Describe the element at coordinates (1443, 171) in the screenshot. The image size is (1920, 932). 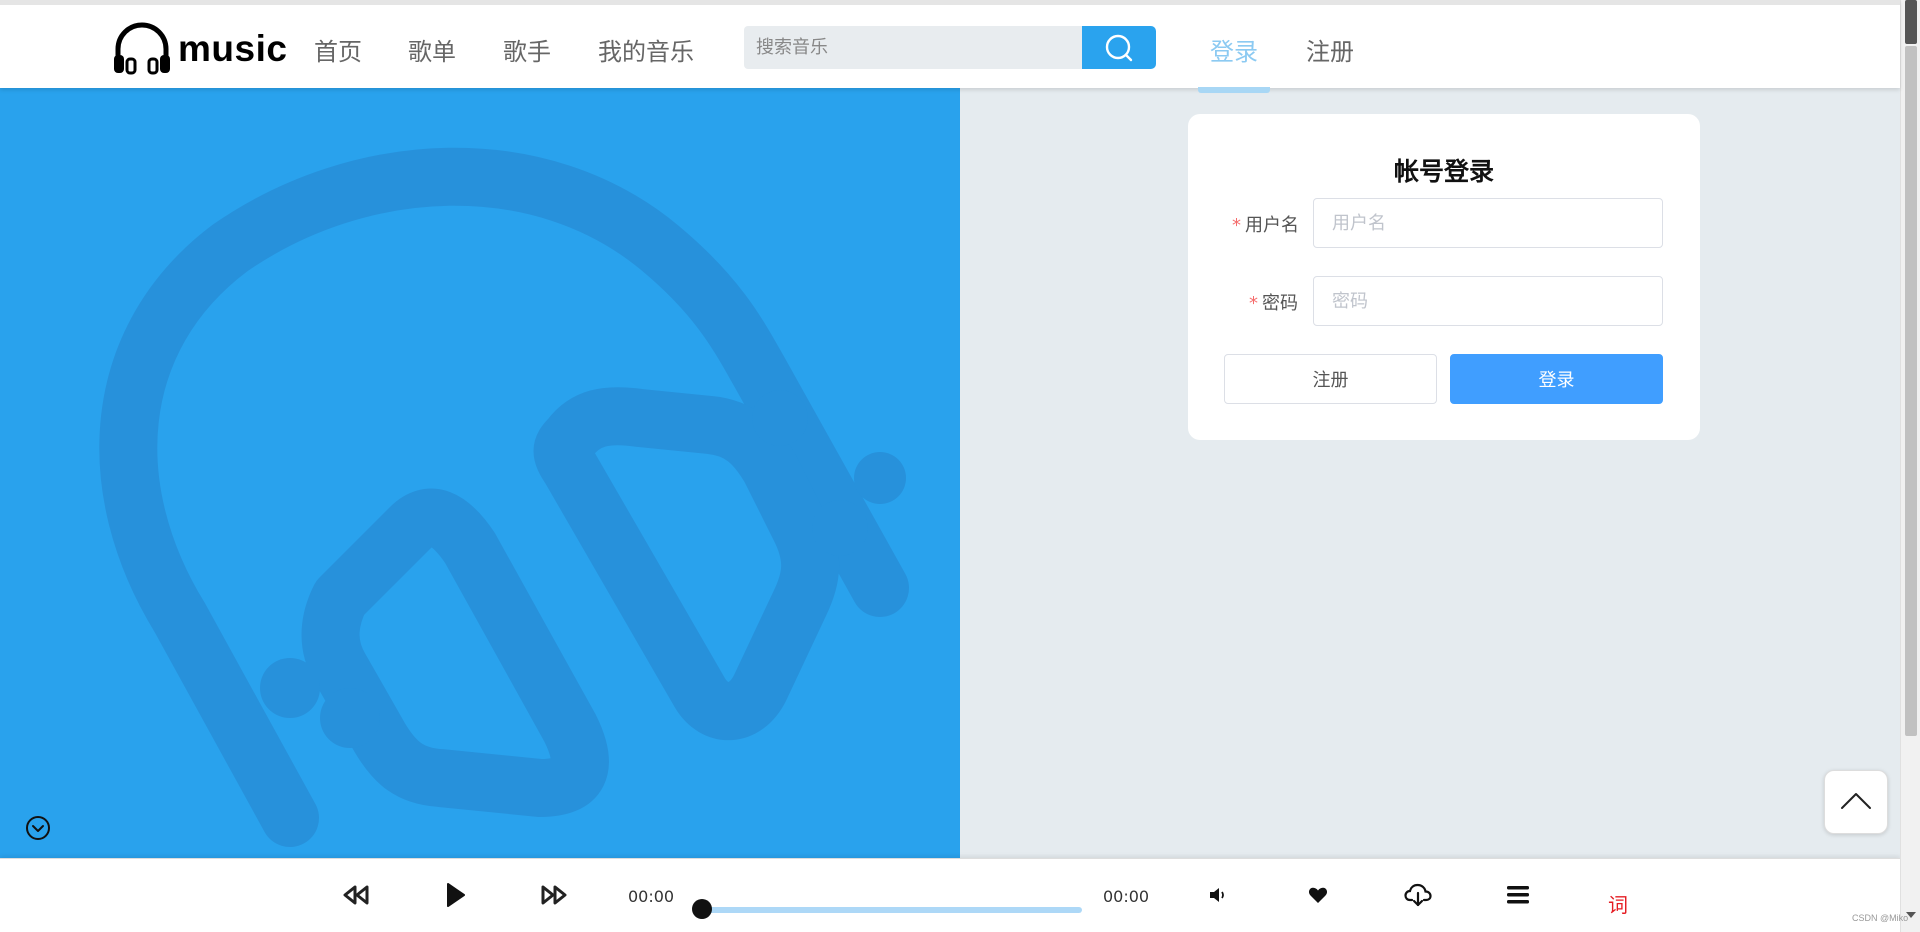
I see `login-title: 帐号登录` at that location.